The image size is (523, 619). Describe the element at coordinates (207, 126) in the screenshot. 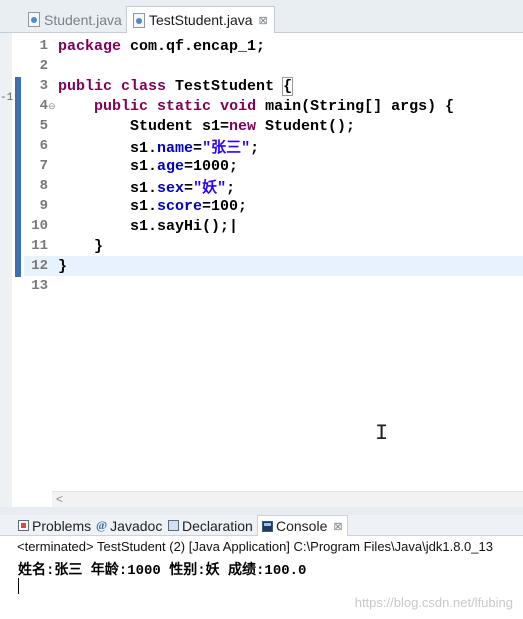

I see `code-text: Student s1=new Student();` at that location.